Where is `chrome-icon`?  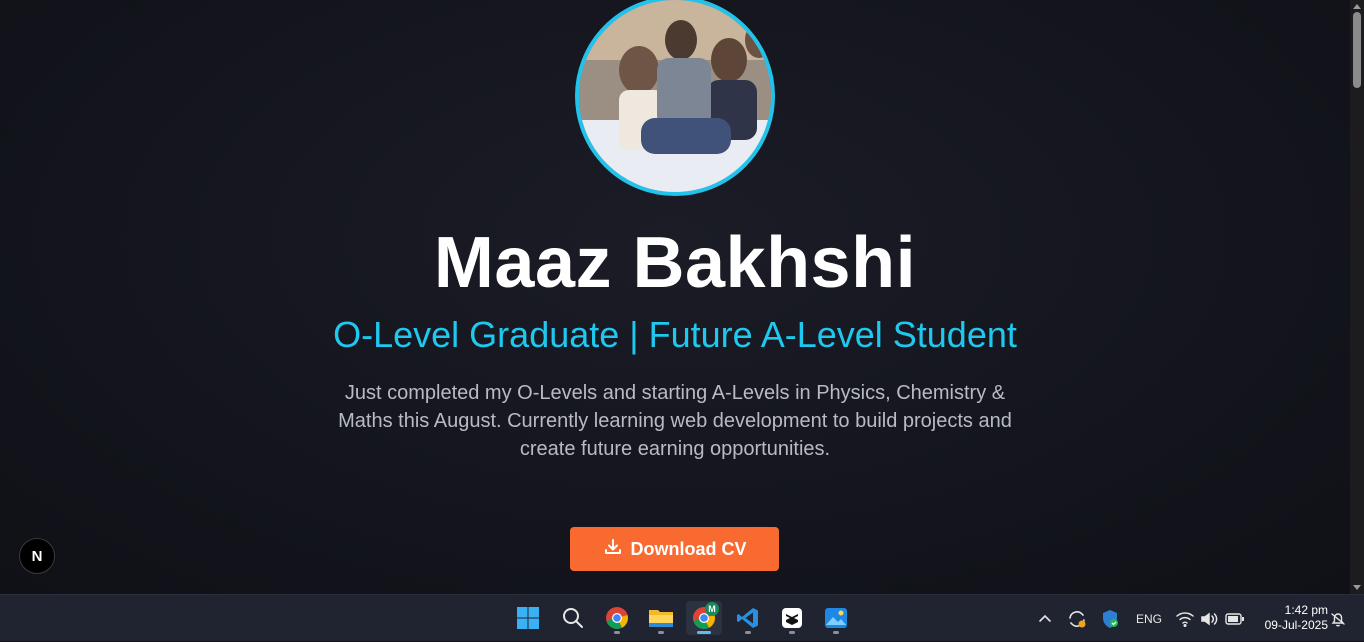 chrome-icon is located at coordinates (617, 618).